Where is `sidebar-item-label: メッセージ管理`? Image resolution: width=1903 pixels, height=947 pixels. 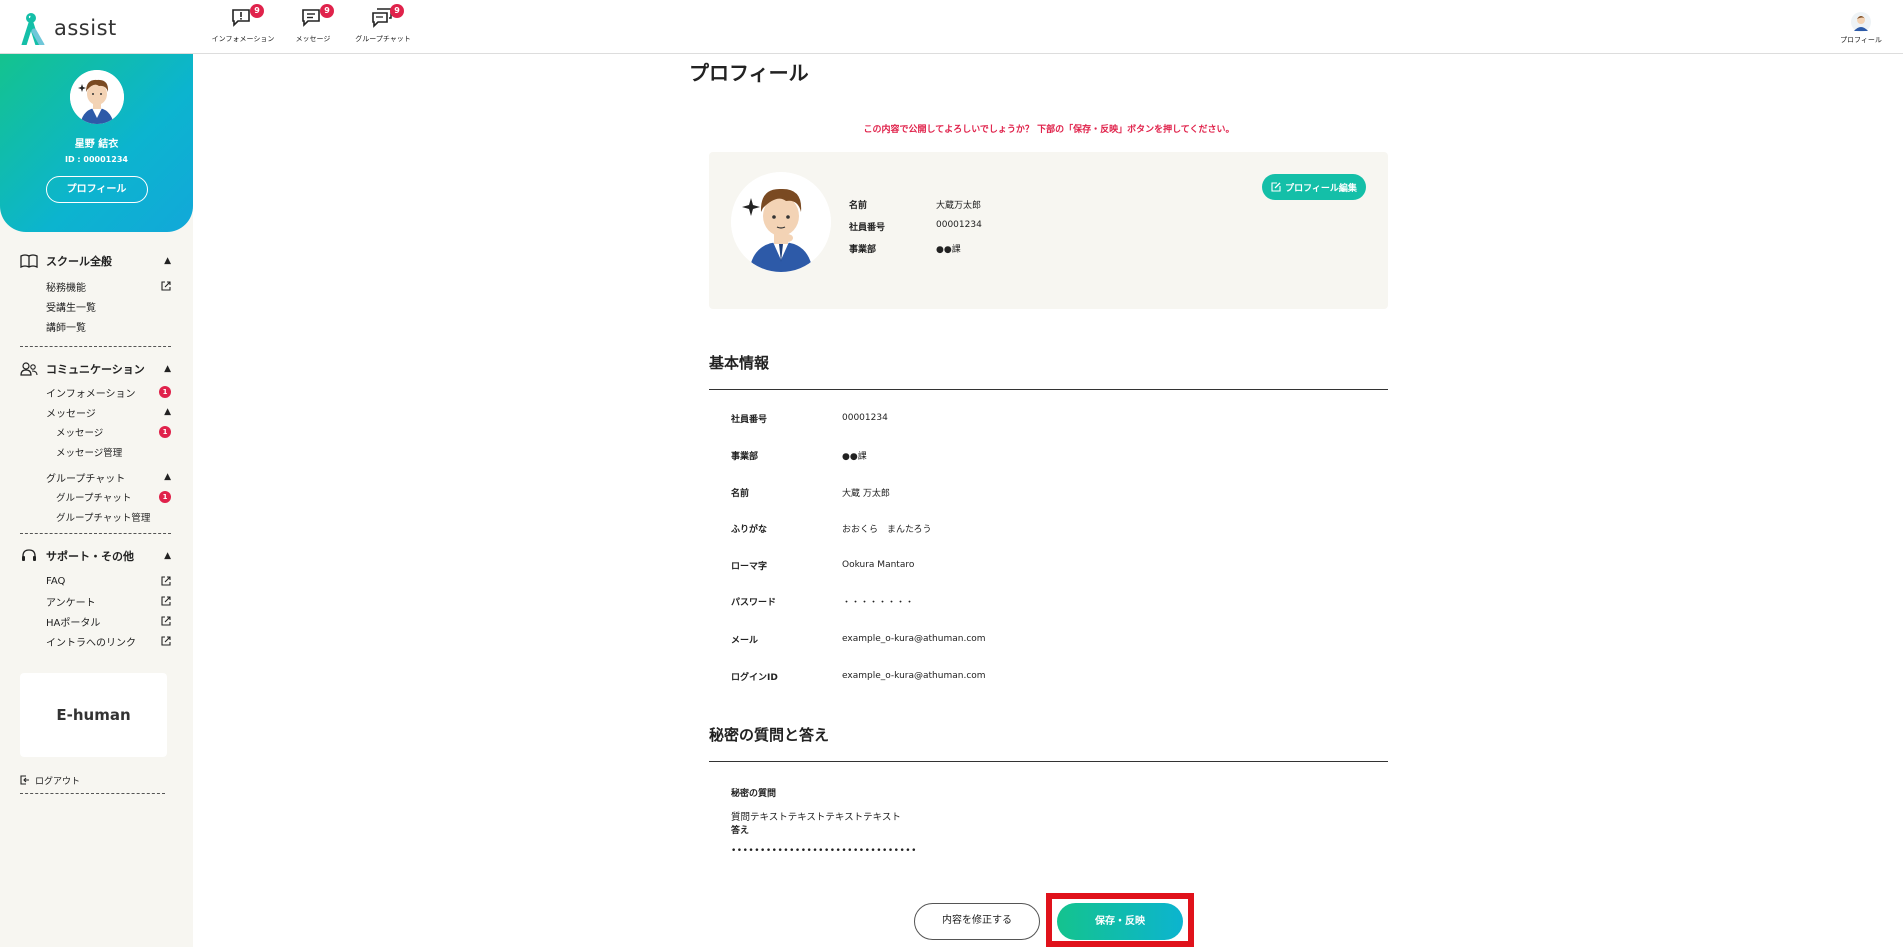
sidebar-item-label: メッセージ管理 is located at coordinates (89, 453).